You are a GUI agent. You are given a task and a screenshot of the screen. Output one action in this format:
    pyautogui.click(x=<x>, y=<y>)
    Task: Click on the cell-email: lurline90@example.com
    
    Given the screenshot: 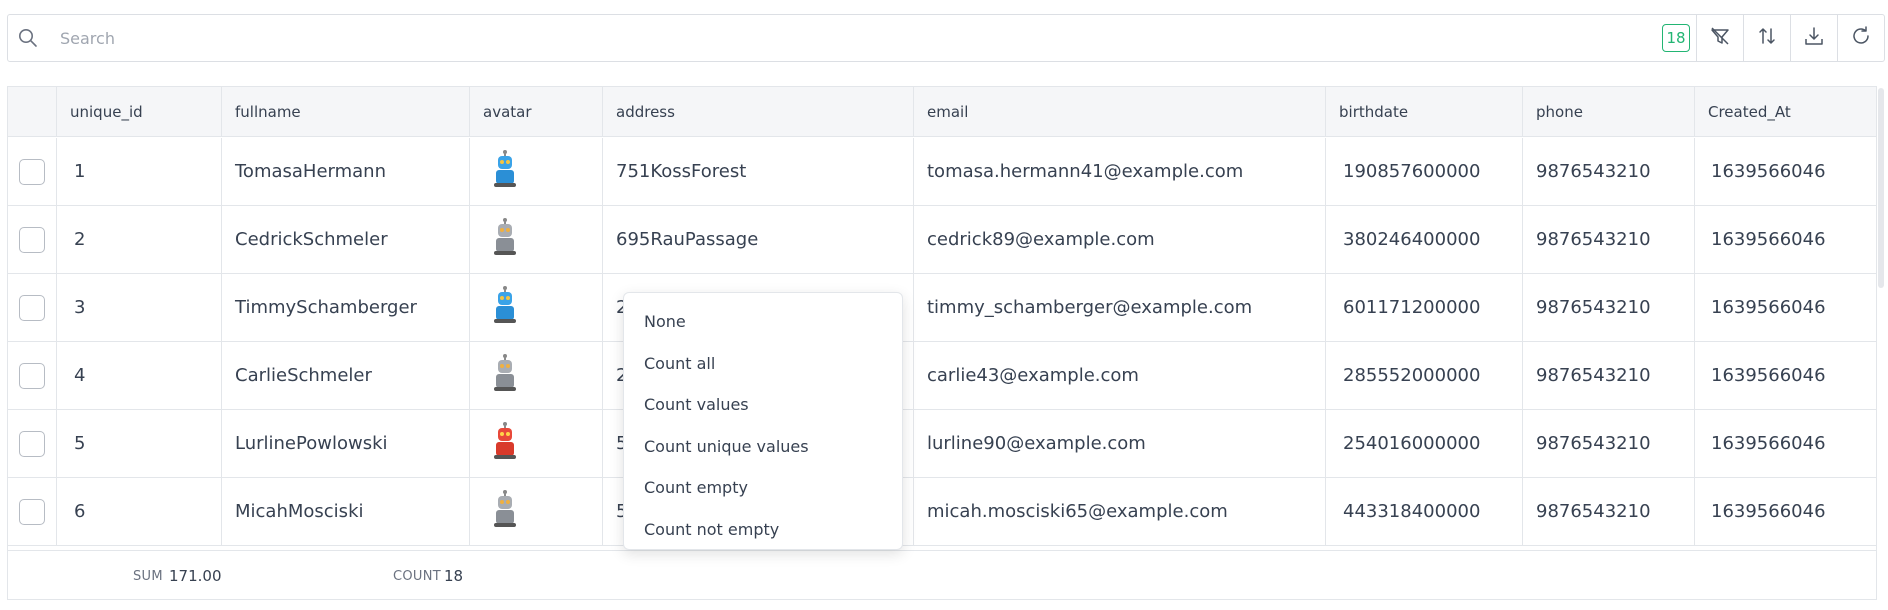 What is the action you would take?
    pyautogui.click(x=1120, y=443)
    